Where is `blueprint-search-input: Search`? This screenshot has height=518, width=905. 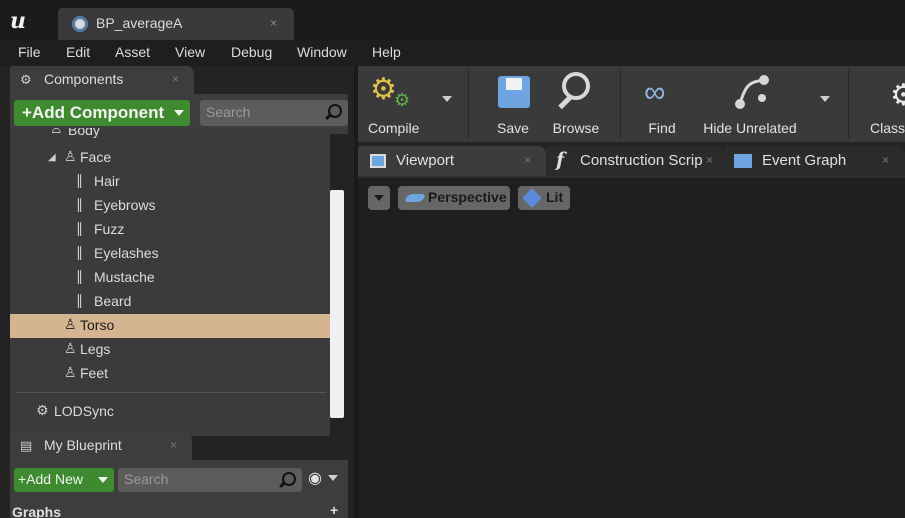 blueprint-search-input: Search is located at coordinates (210, 480).